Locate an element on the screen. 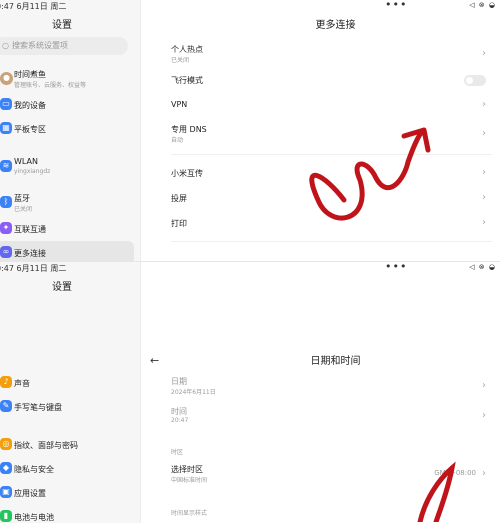 This screenshot has width=500, height=523. sidebar-item-label: 我的设备 is located at coordinates (30, 105).